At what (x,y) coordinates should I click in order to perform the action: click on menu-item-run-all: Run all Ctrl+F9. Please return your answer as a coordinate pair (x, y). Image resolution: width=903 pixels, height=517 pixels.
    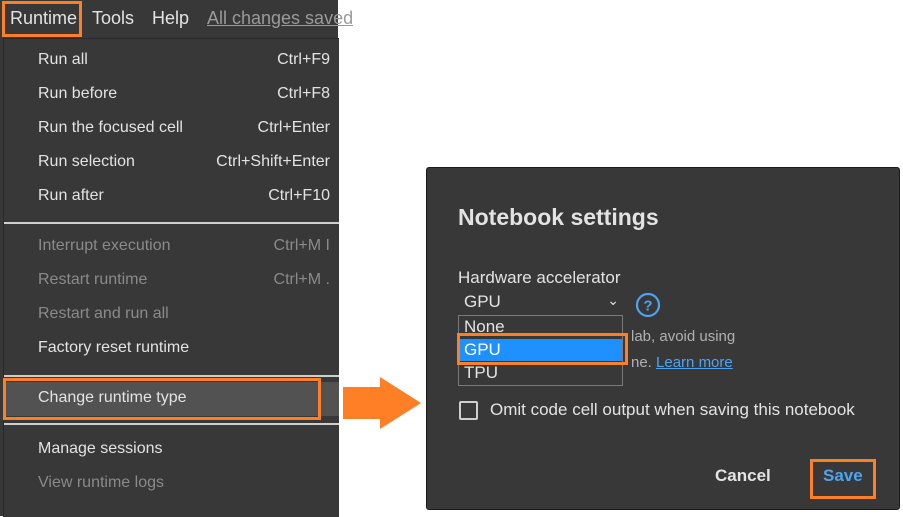
    Looking at the image, I should click on (171, 61).